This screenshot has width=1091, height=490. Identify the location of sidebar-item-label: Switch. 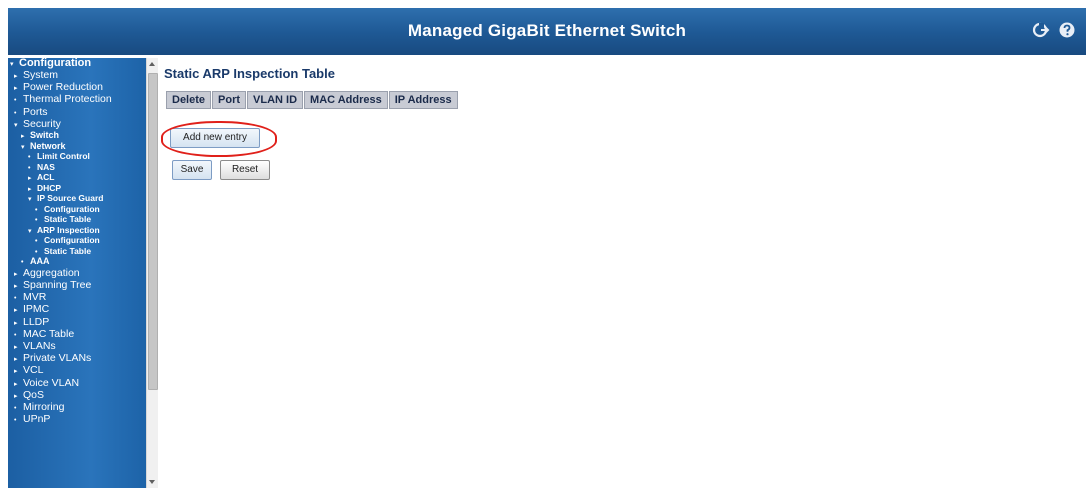
(45, 135).